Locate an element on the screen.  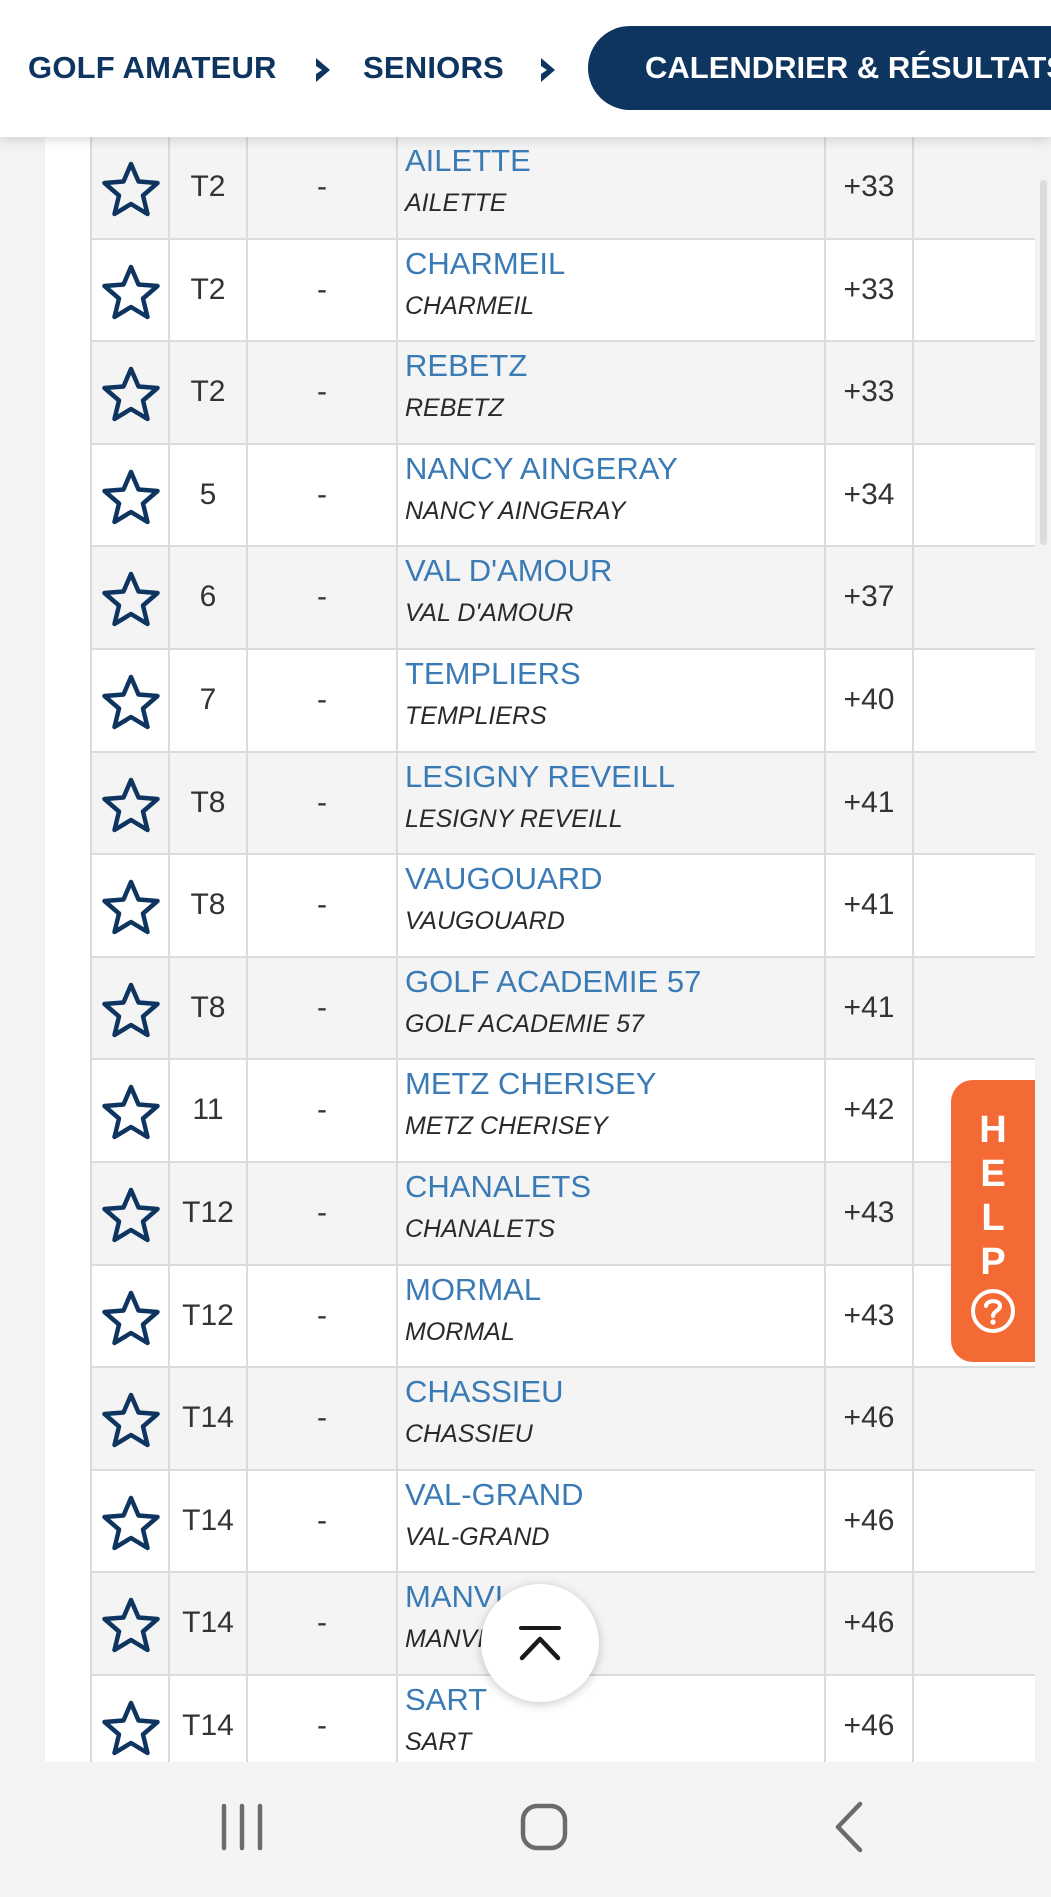
table-row: T14 - CHASSIEU CHASSIEU +46 is located at coordinates (563, 1419).